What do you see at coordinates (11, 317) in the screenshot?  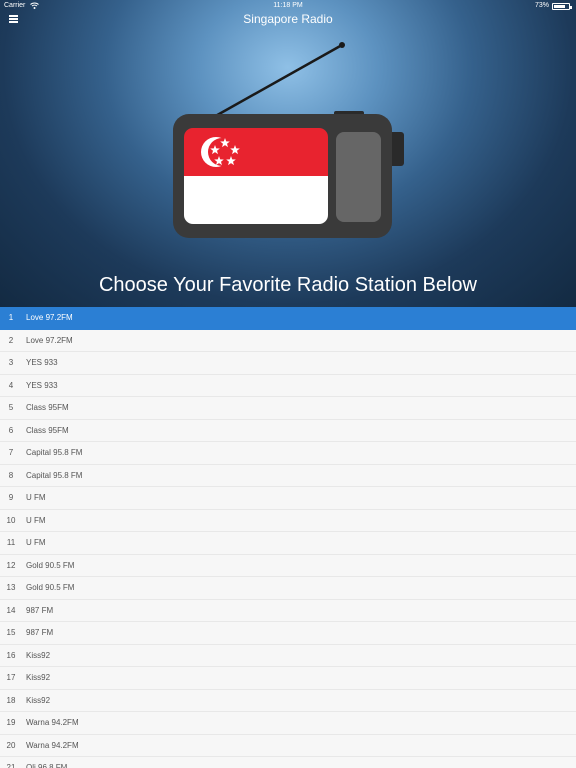 I see `station-number: 1` at bounding box center [11, 317].